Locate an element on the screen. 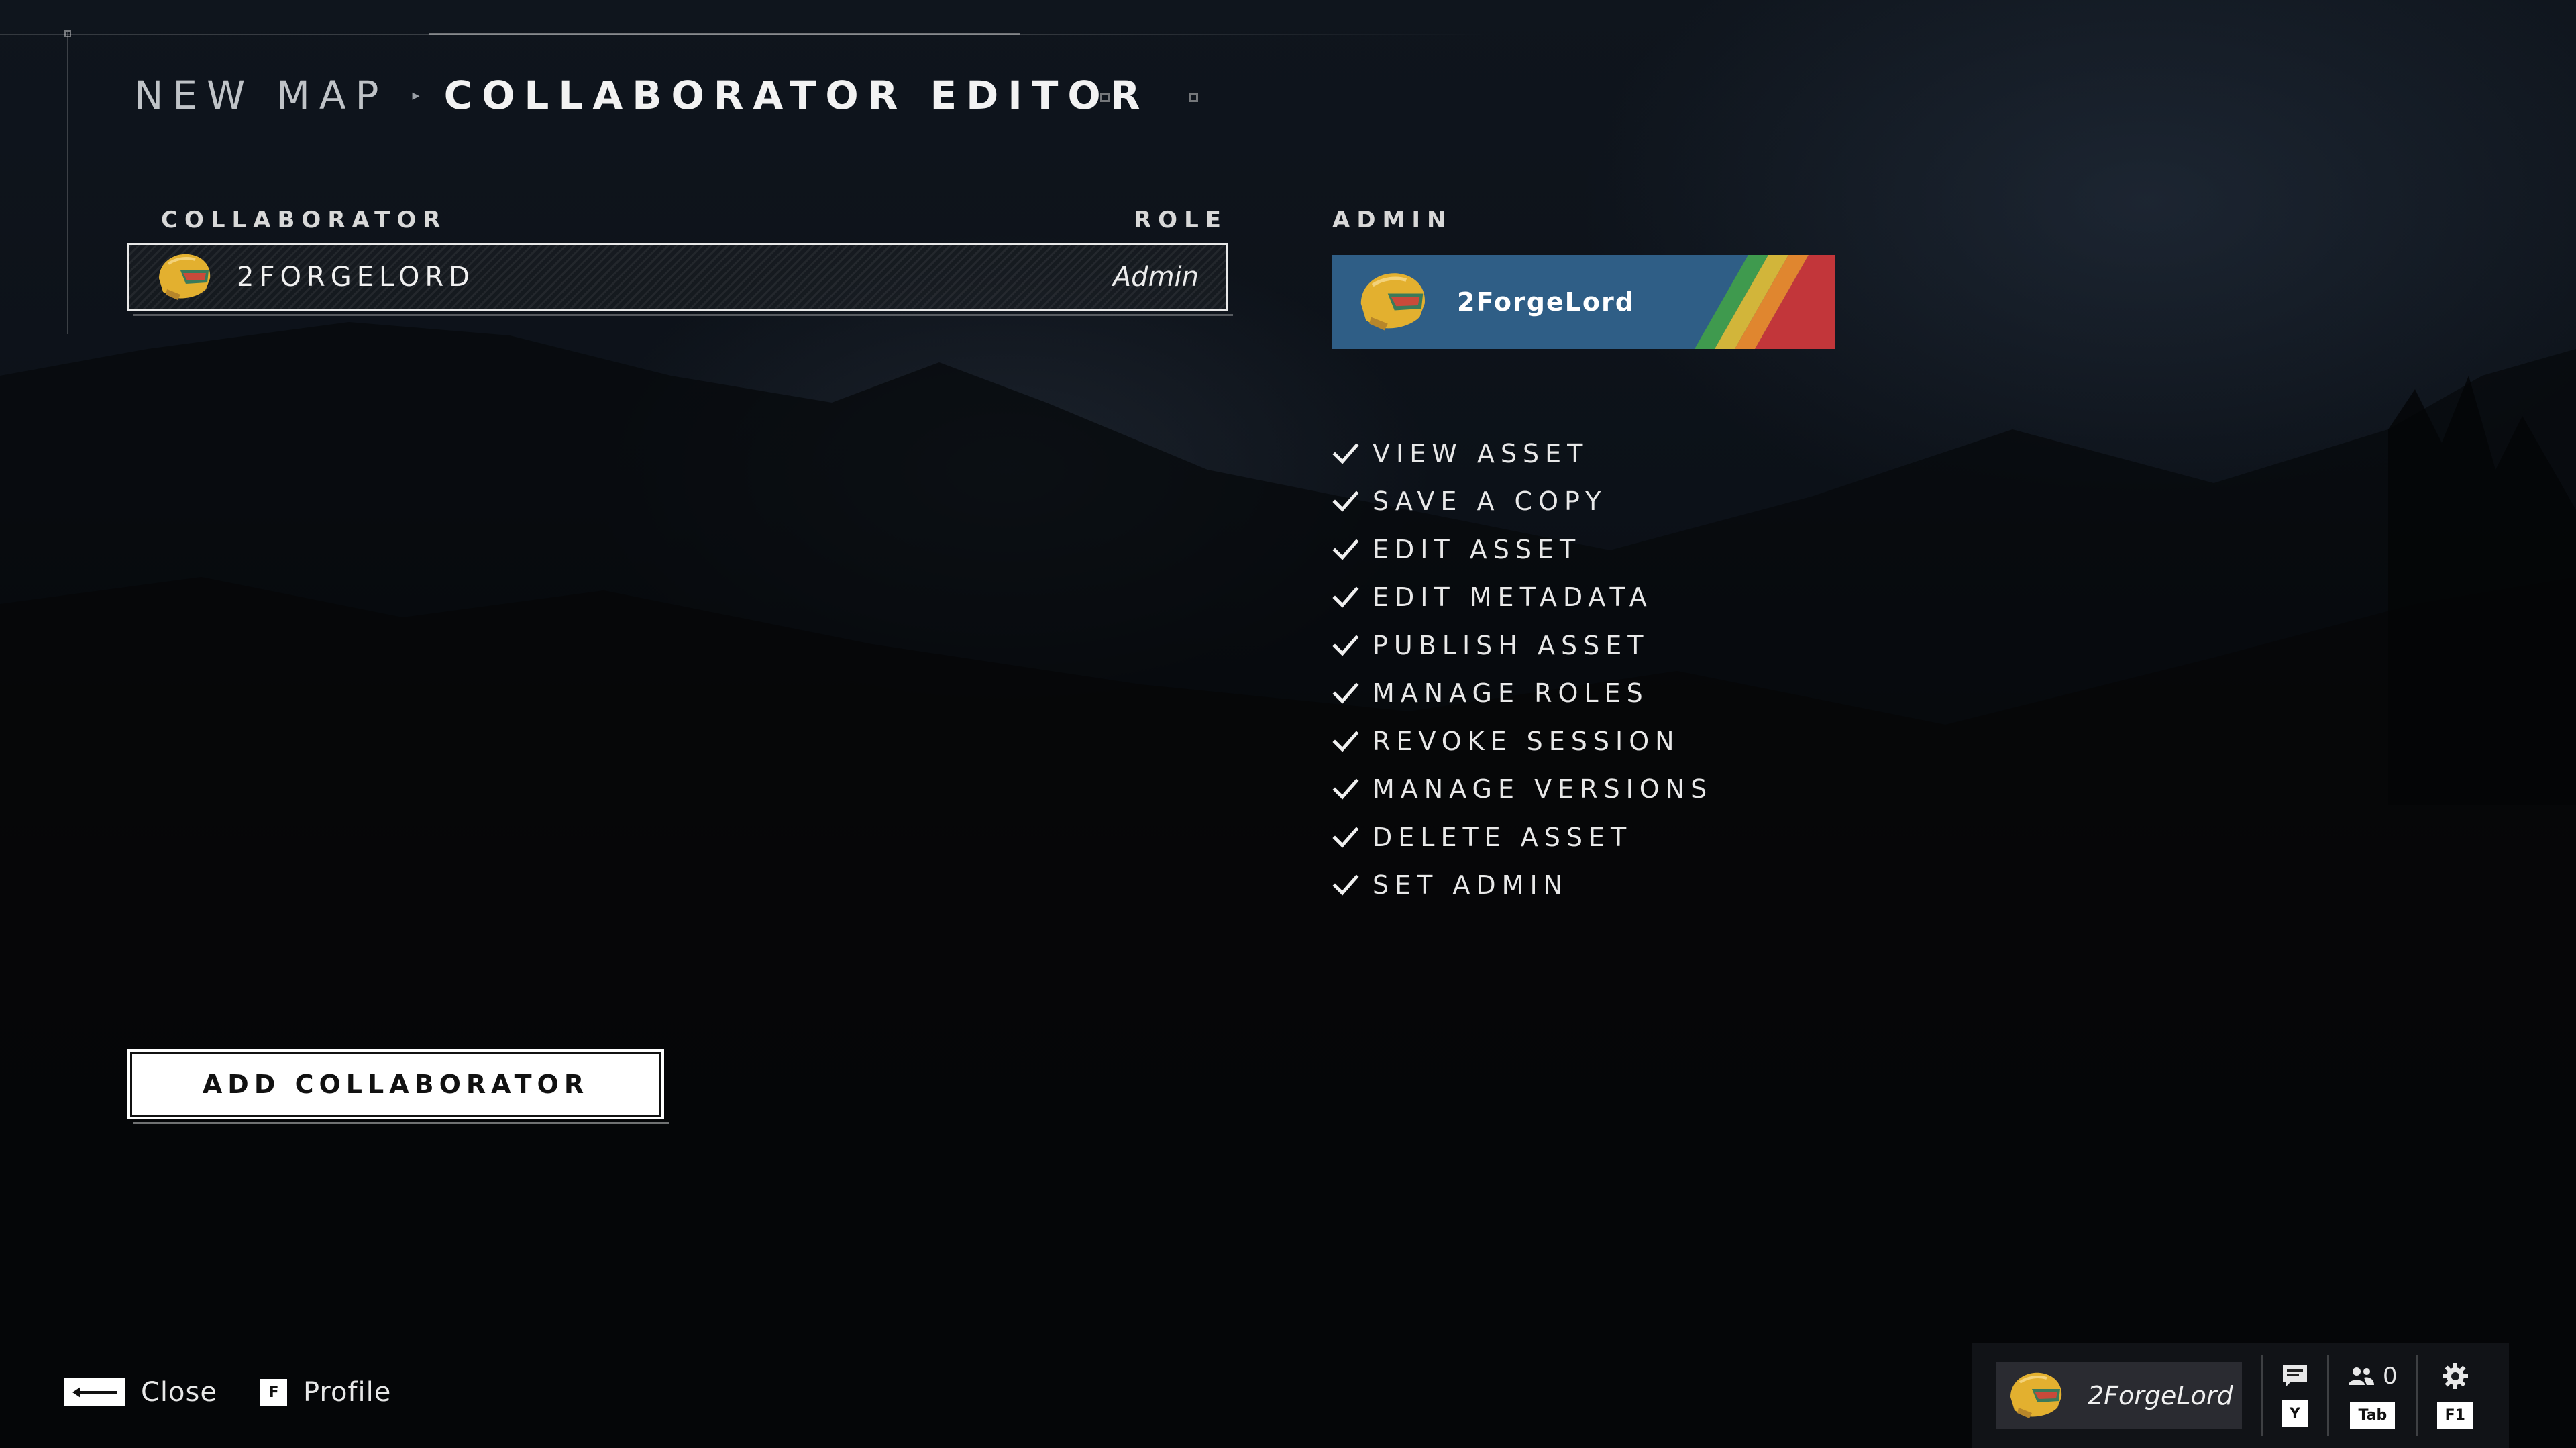 This screenshot has width=2576, height=1448. add-collaborator-button: ADD COLLABORATOR is located at coordinates (395, 1084).